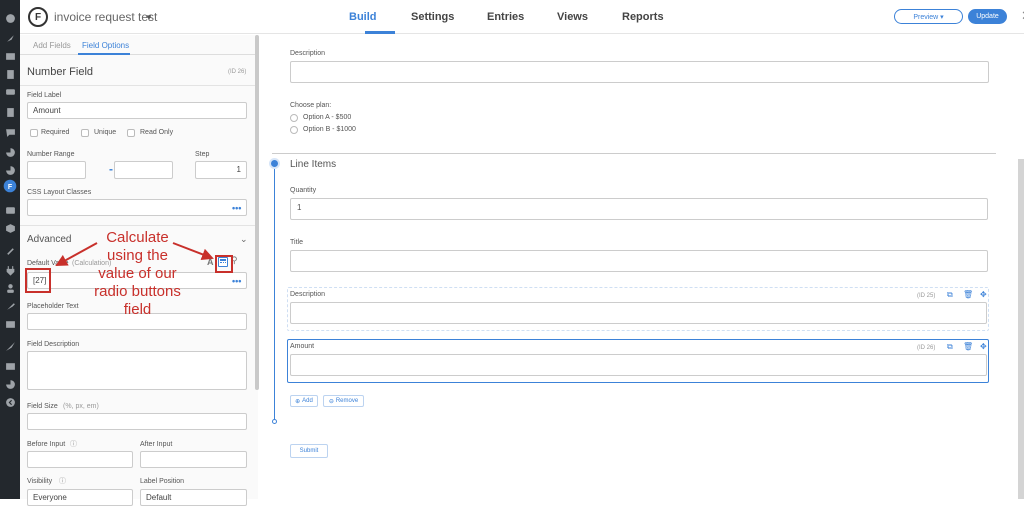 The image size is (1024, 506). What do you see at coordinates (10, 228) in the screenshot?
I see `products-icon` at bounding box center [10, 228].